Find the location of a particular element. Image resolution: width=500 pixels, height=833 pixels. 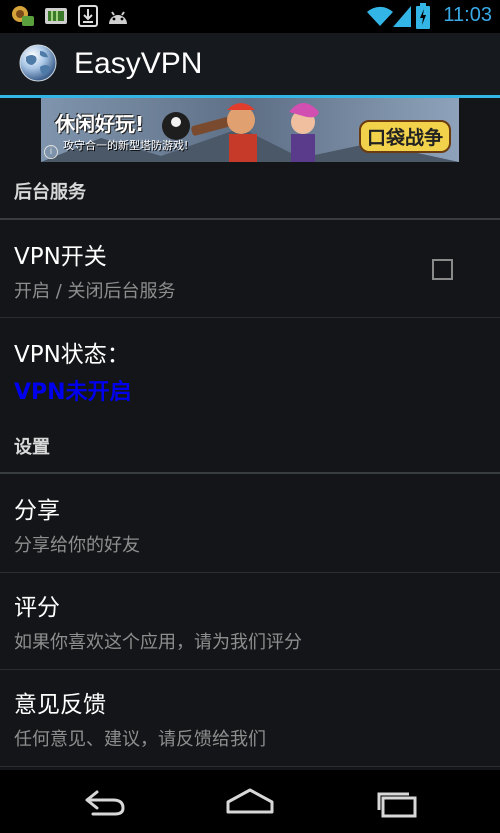

section-header-settings: 设置 is located at coordinates (32, 447).